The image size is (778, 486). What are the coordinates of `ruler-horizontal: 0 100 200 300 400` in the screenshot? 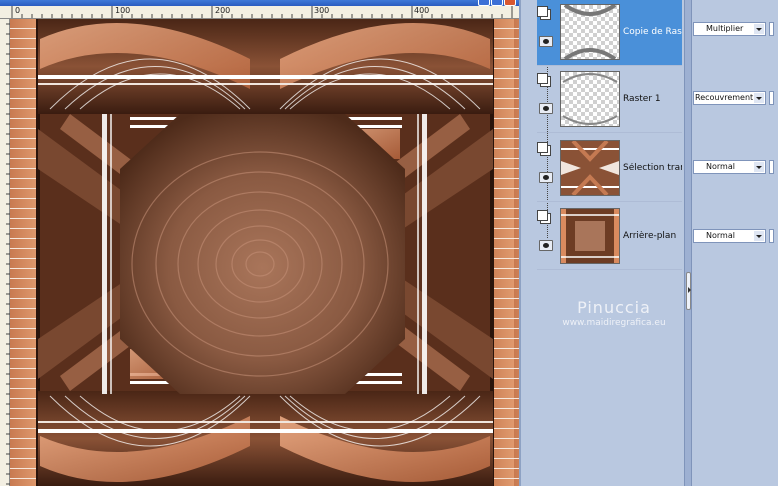 It's located at (259, 12).